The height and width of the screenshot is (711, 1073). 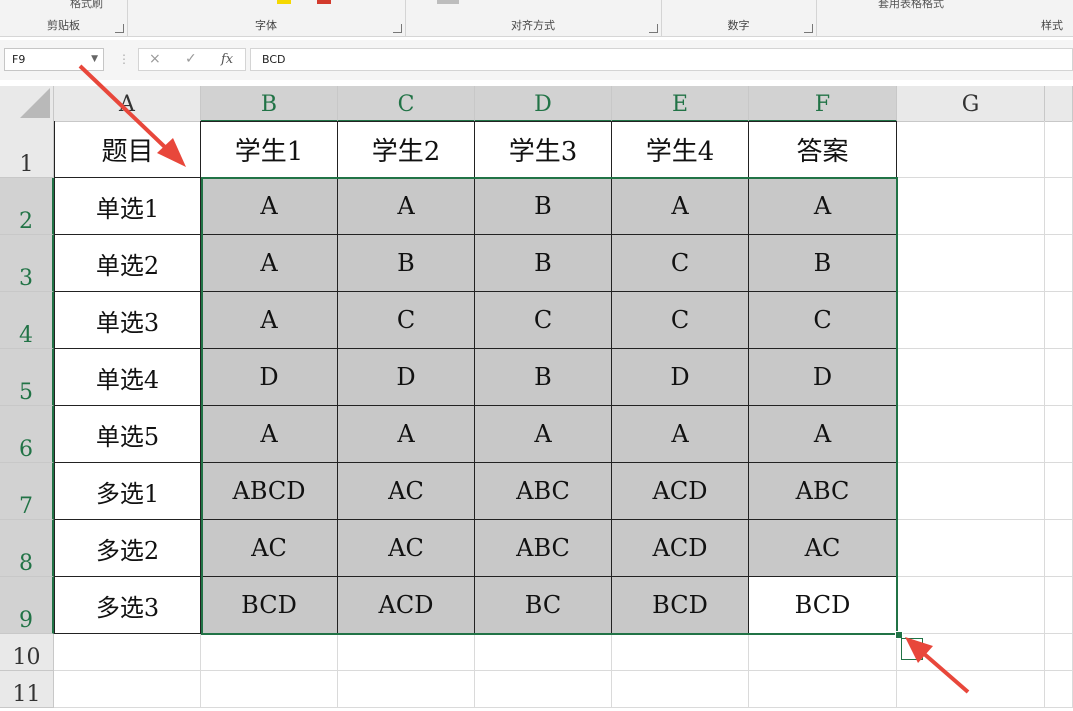 I want to click on cell-g3, so click(x=971, y=263).